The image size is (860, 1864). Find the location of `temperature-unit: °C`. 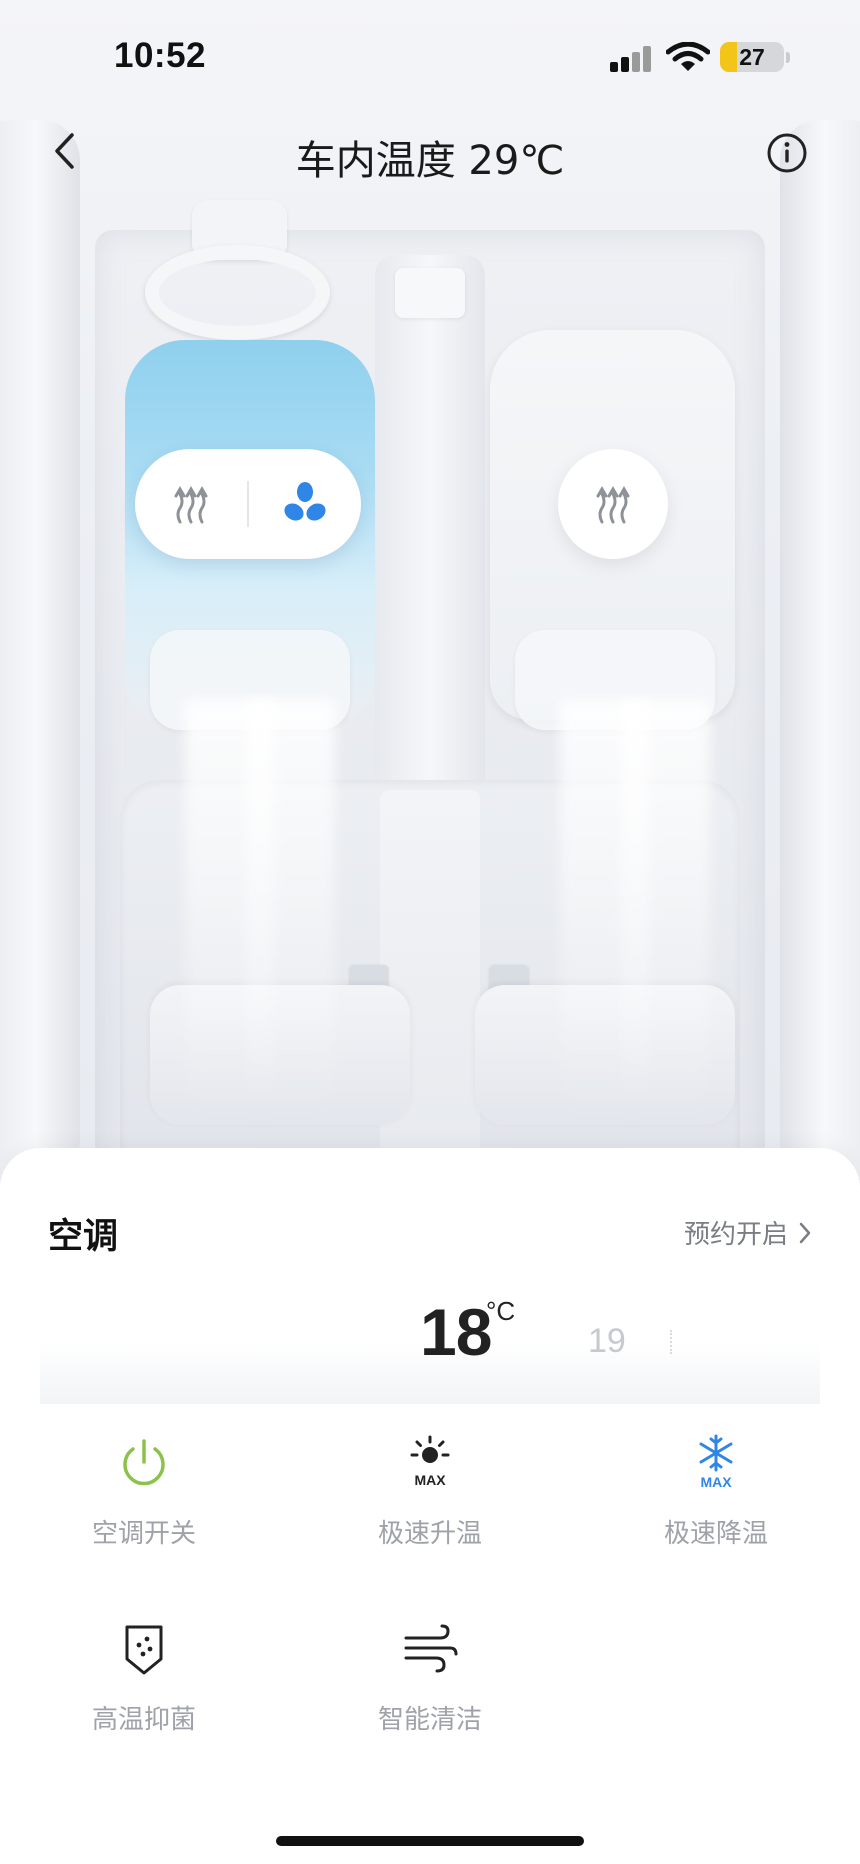

temperature-unit: °C is located at coordinates (501, 1311).